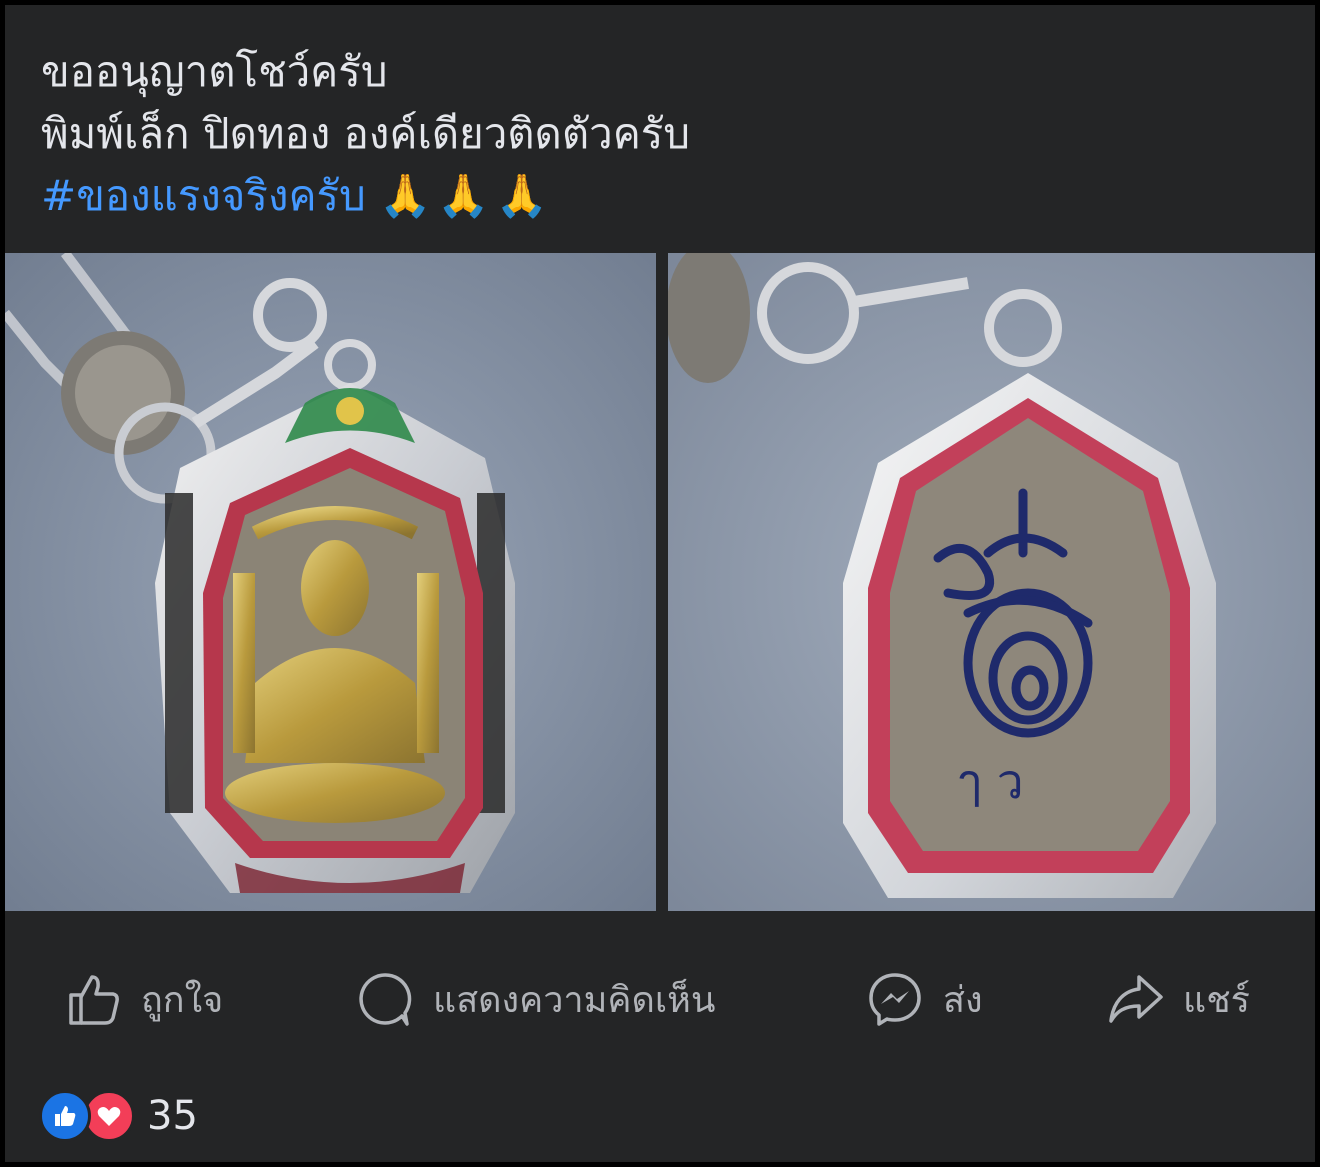  I want to click on share-button: แชร์, so click(1177, 999).